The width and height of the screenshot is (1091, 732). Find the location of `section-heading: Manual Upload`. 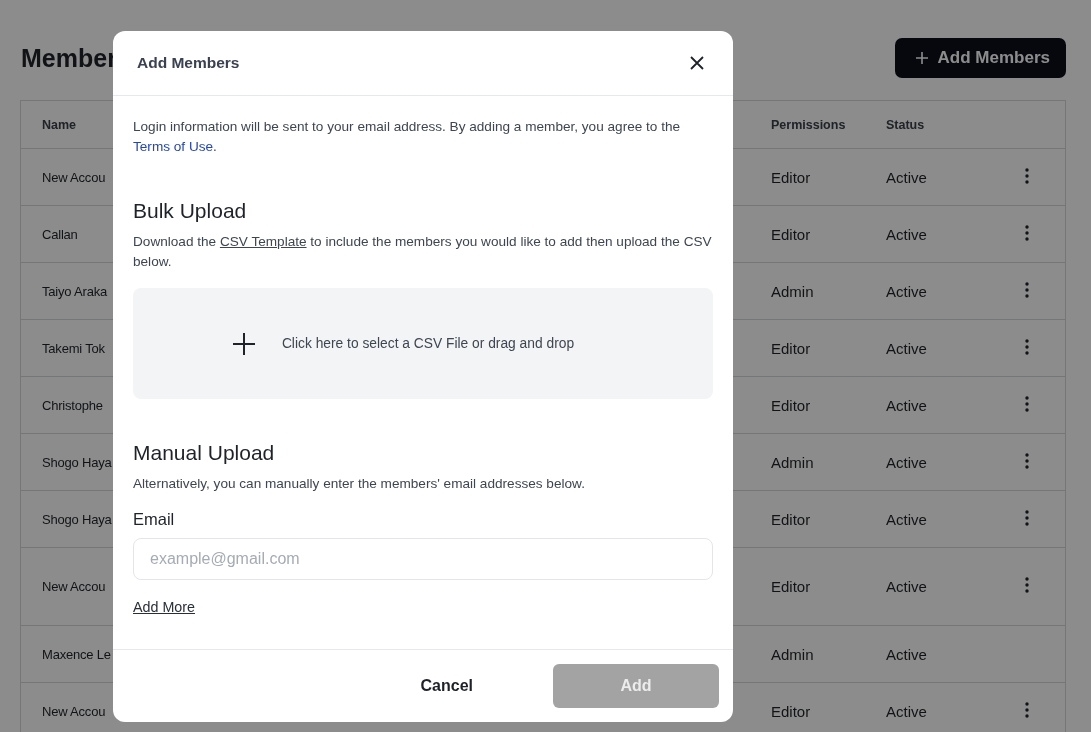

section-heading: Manual Upload is located at coordinates (204, 453).